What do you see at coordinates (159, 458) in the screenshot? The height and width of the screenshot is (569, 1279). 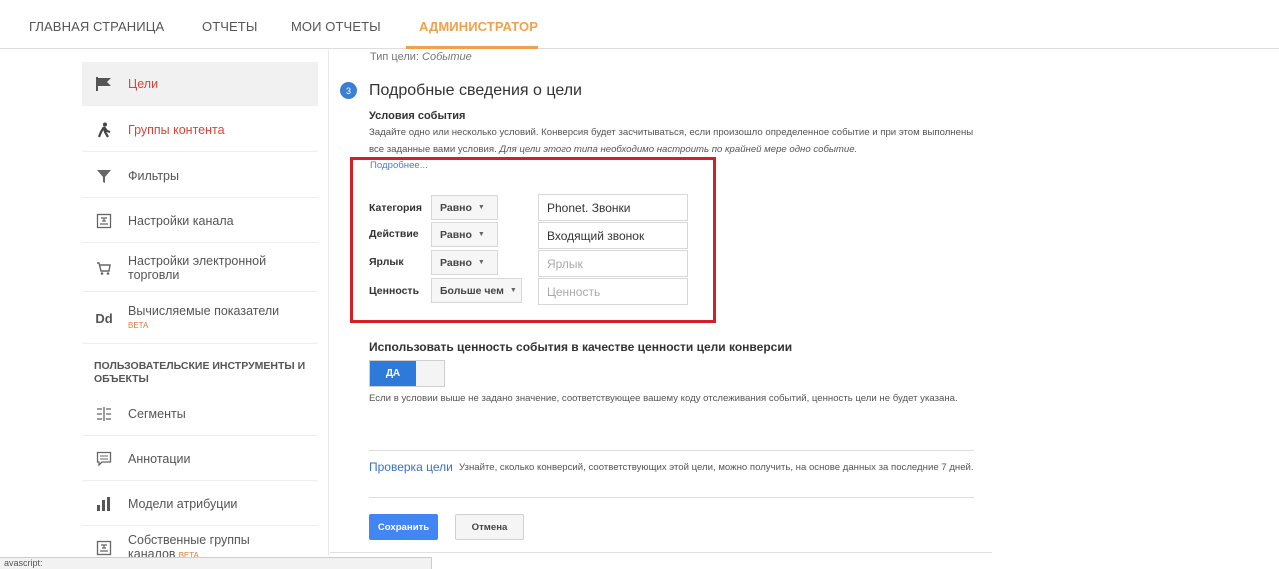 I see `sidebar-item-label: Аннотации` at bounding box center [159, 458].